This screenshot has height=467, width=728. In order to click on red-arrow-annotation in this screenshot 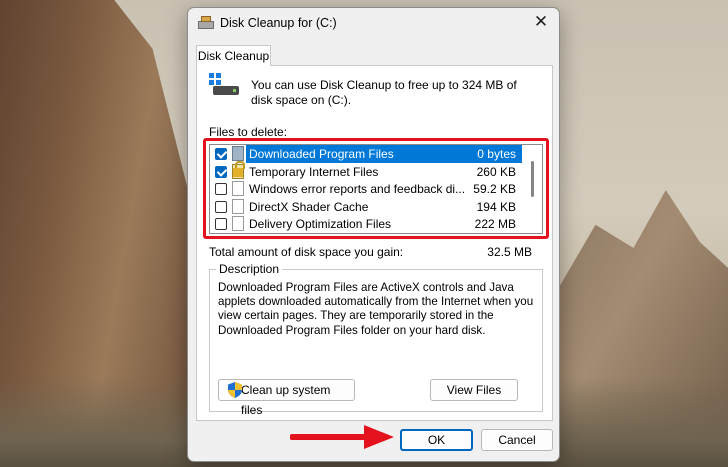, I will do `click(342, 437)`.